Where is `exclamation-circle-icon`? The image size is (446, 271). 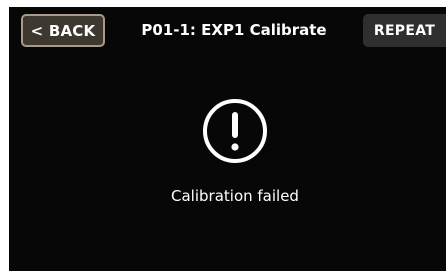
exclamation-circle-icon is located at coordinates (235, 131).